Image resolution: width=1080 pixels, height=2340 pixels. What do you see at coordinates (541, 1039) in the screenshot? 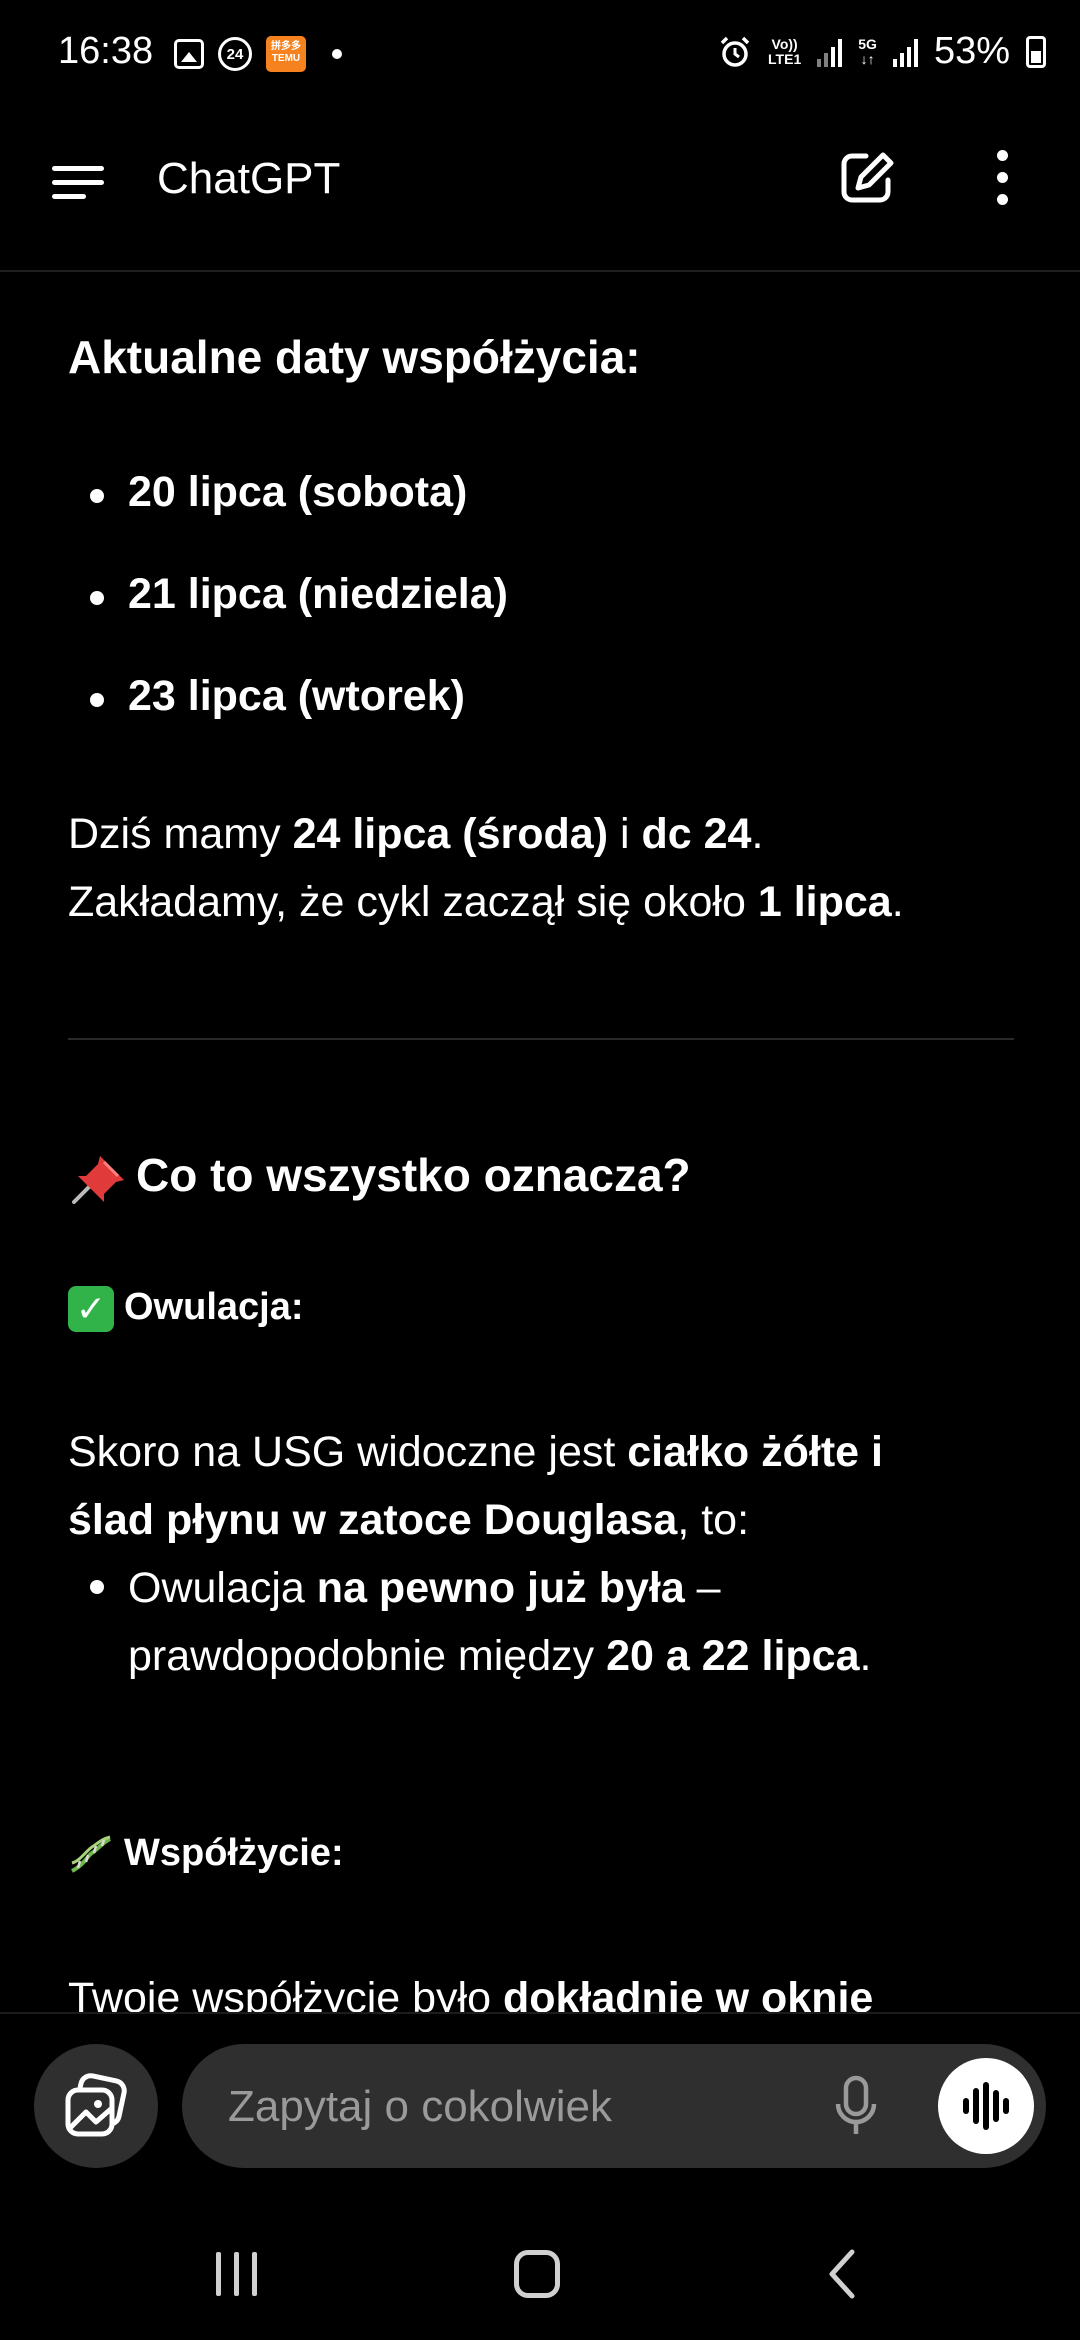
I see `divider` at bounding box center [541, 1039].